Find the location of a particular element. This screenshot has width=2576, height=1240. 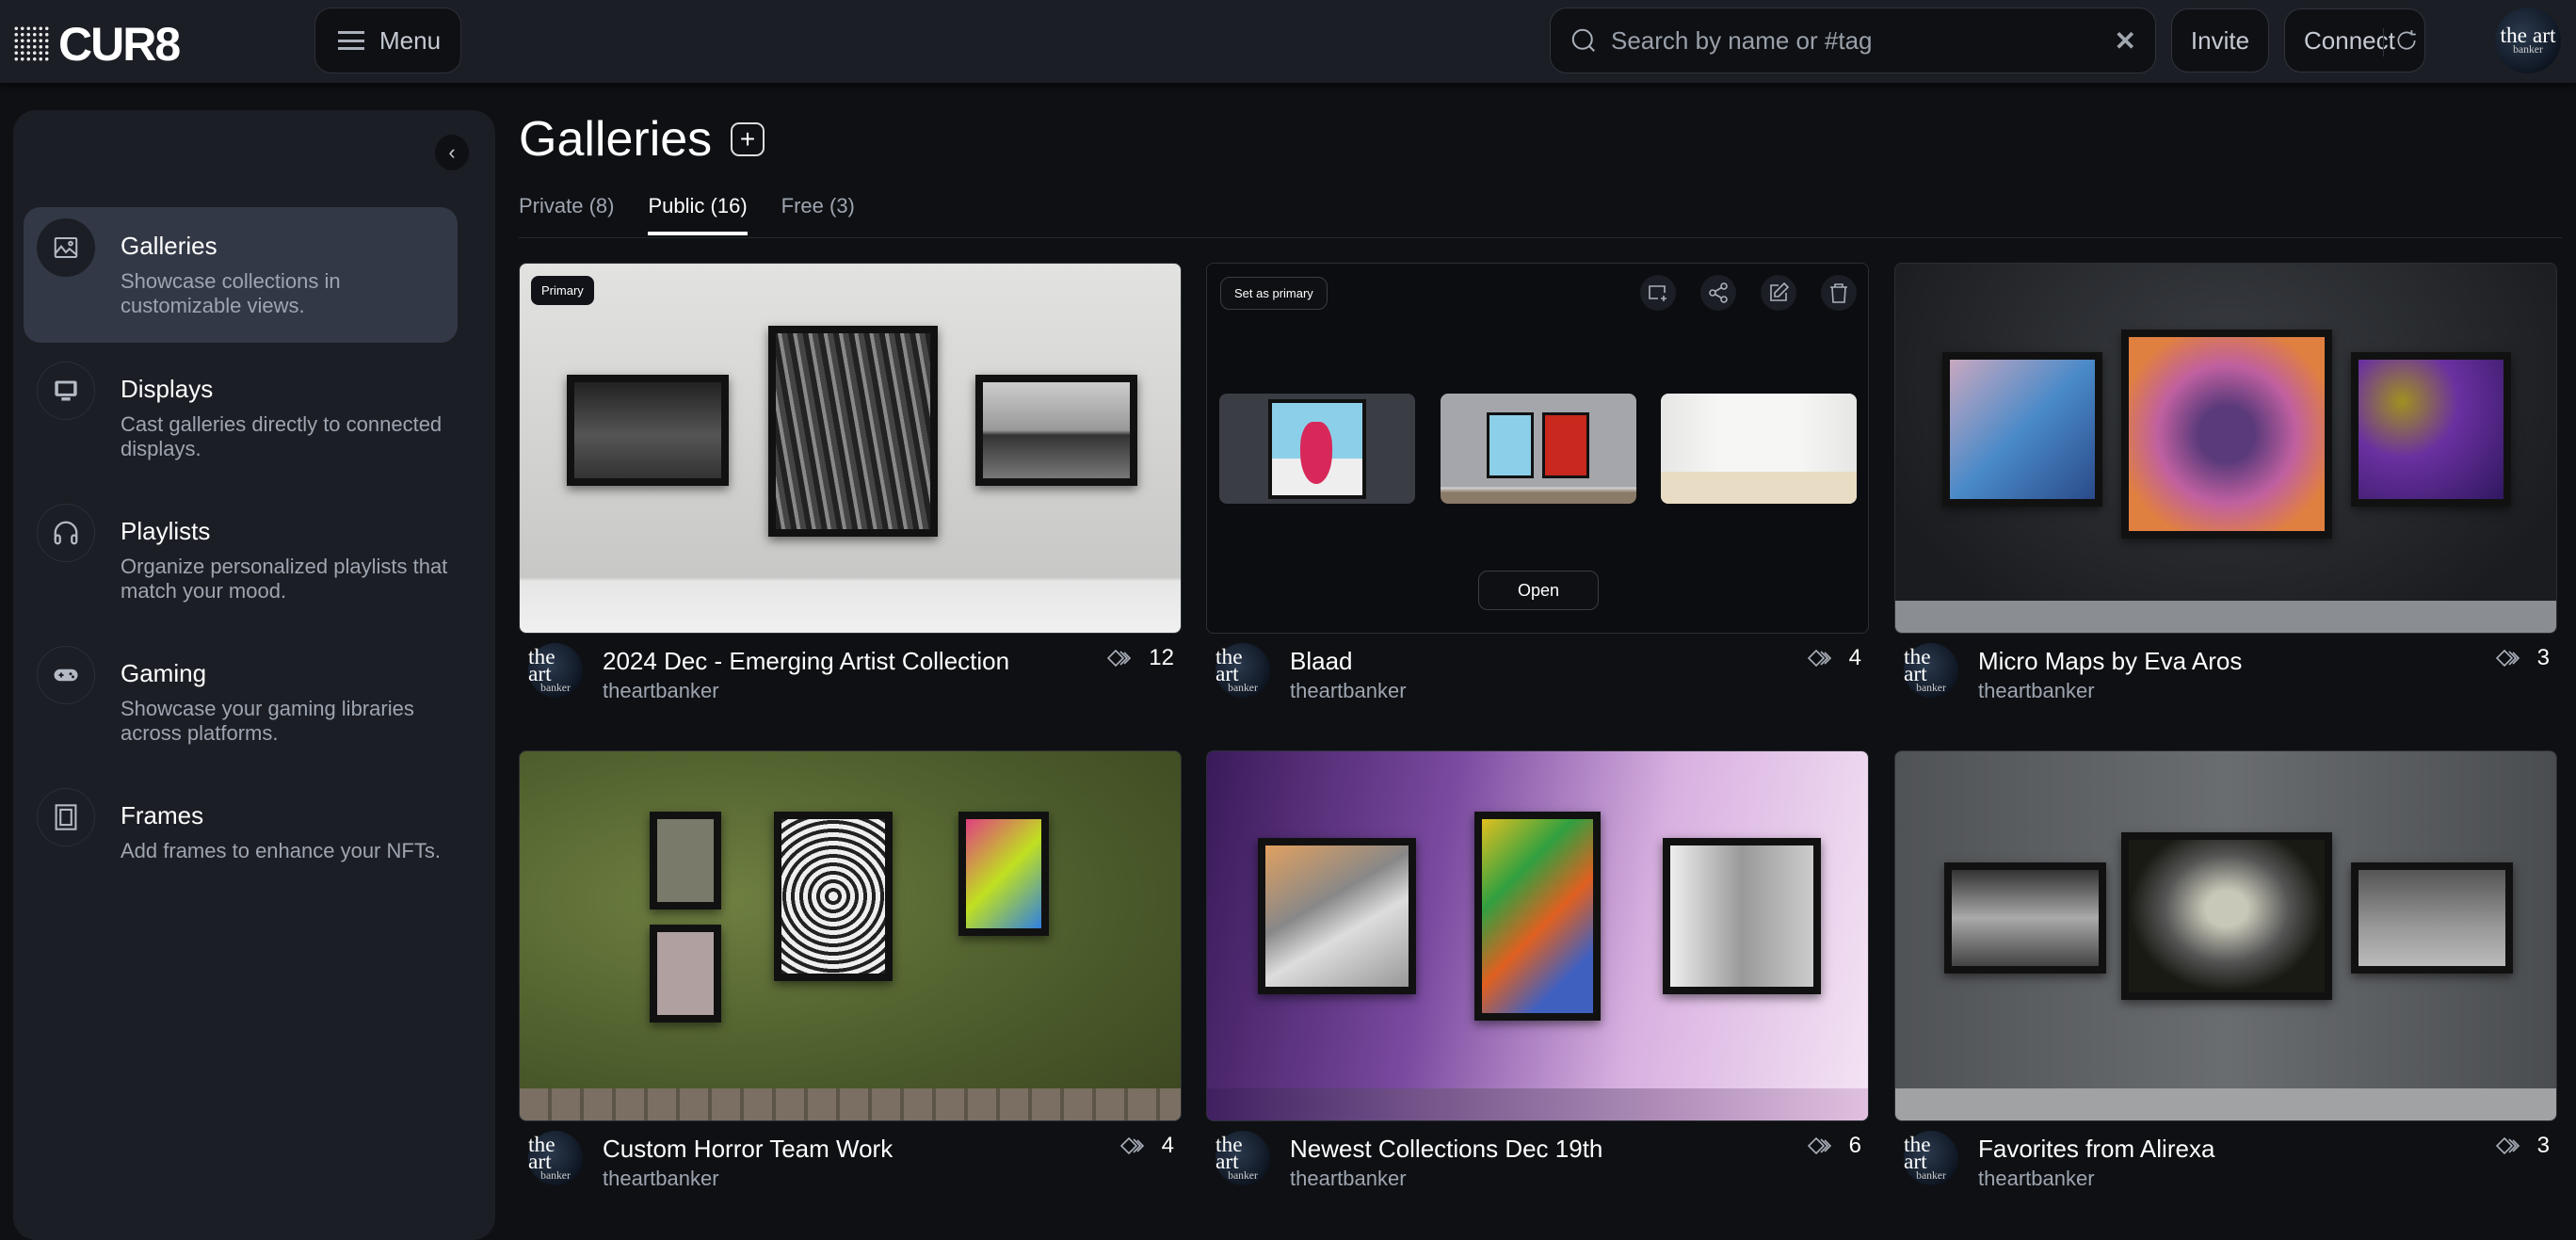

hamburger-icon is located at coordinates (351, 40).